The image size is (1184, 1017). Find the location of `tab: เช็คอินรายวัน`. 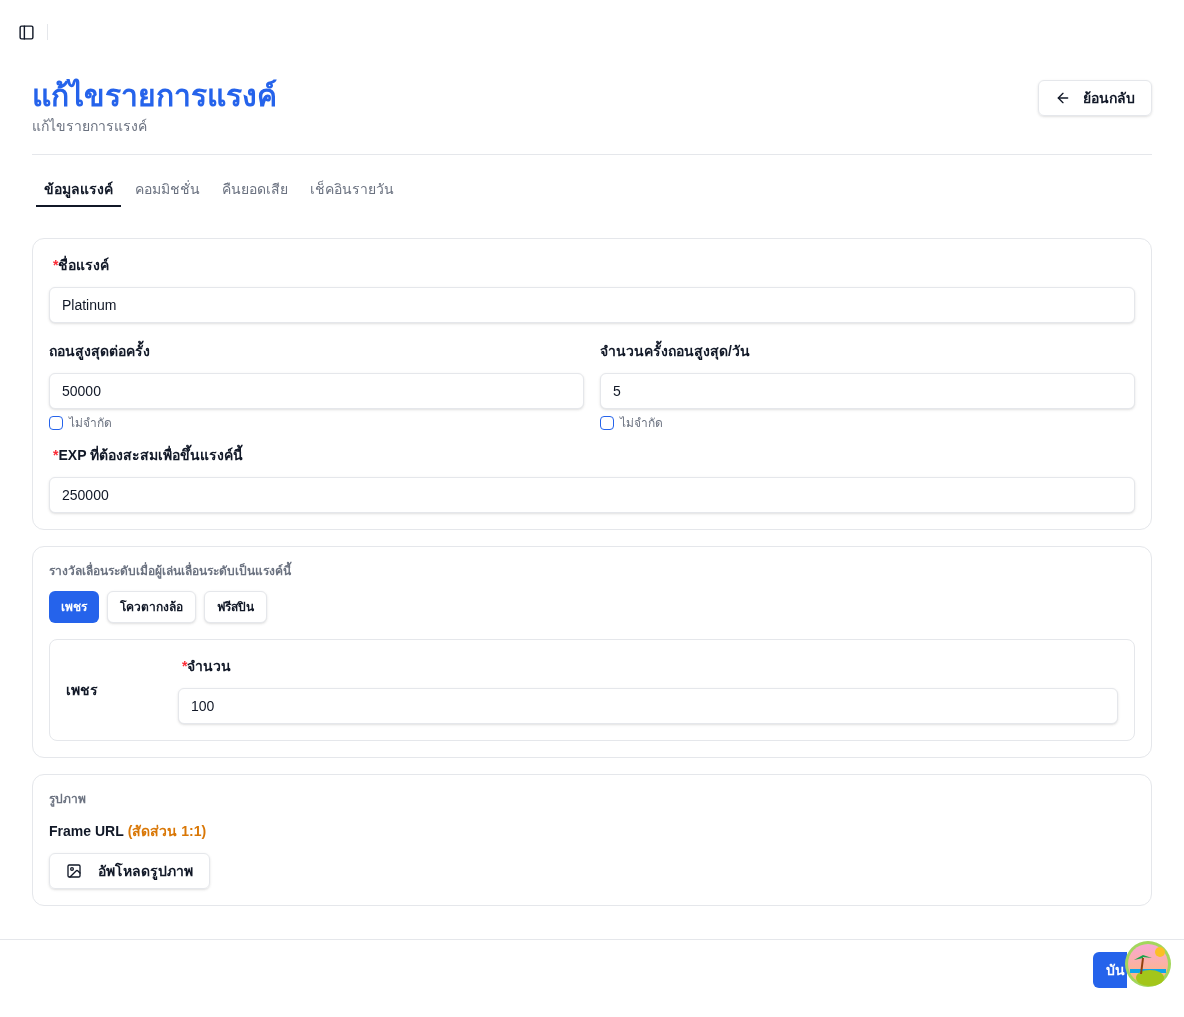

tab: เช็คอินรายวัน is located at coordinates (352, 190).